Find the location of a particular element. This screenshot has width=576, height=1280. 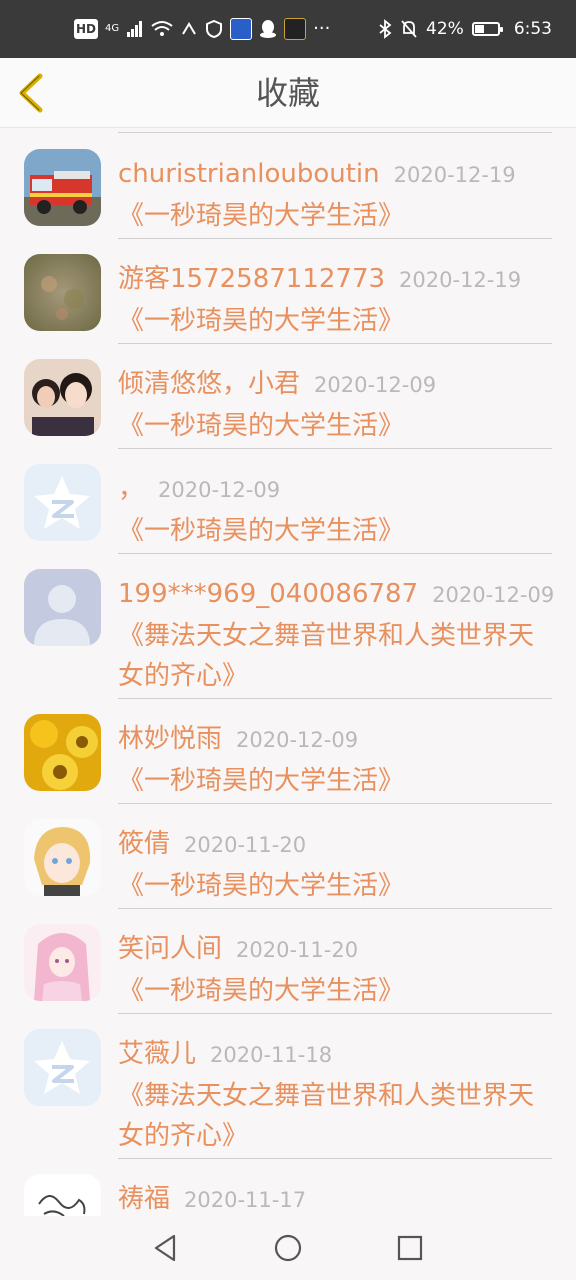

hd-icon: HD is located at coordinates (86, 29).